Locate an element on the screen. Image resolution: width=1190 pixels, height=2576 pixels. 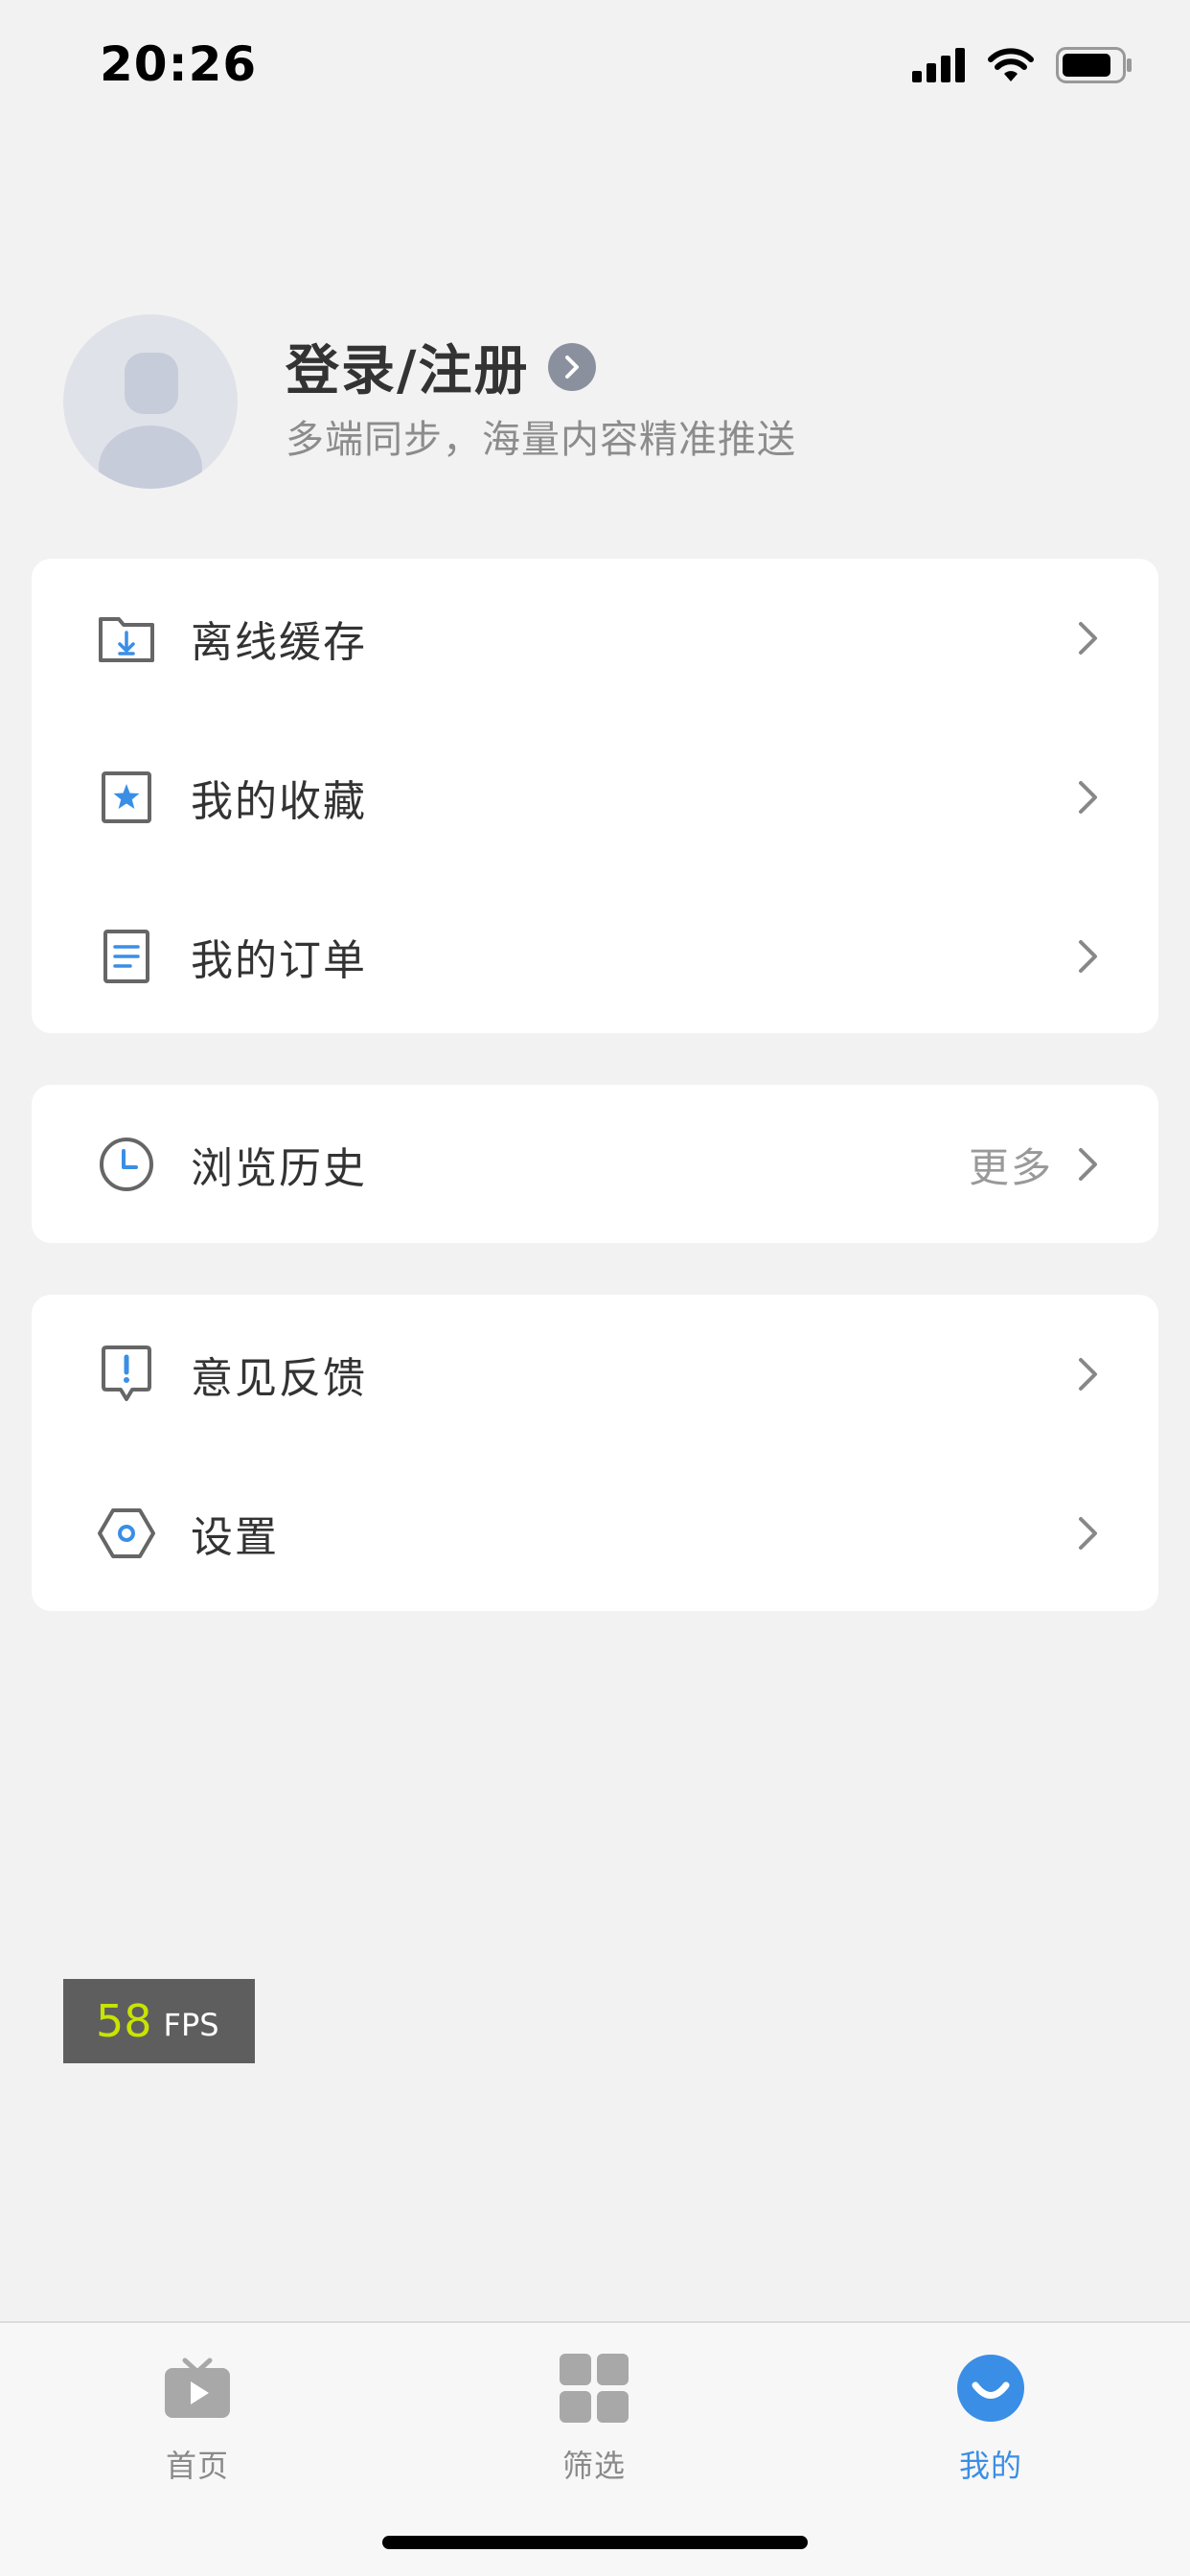
tab-filter: 筛选 is located at coordinates (594, 2419).